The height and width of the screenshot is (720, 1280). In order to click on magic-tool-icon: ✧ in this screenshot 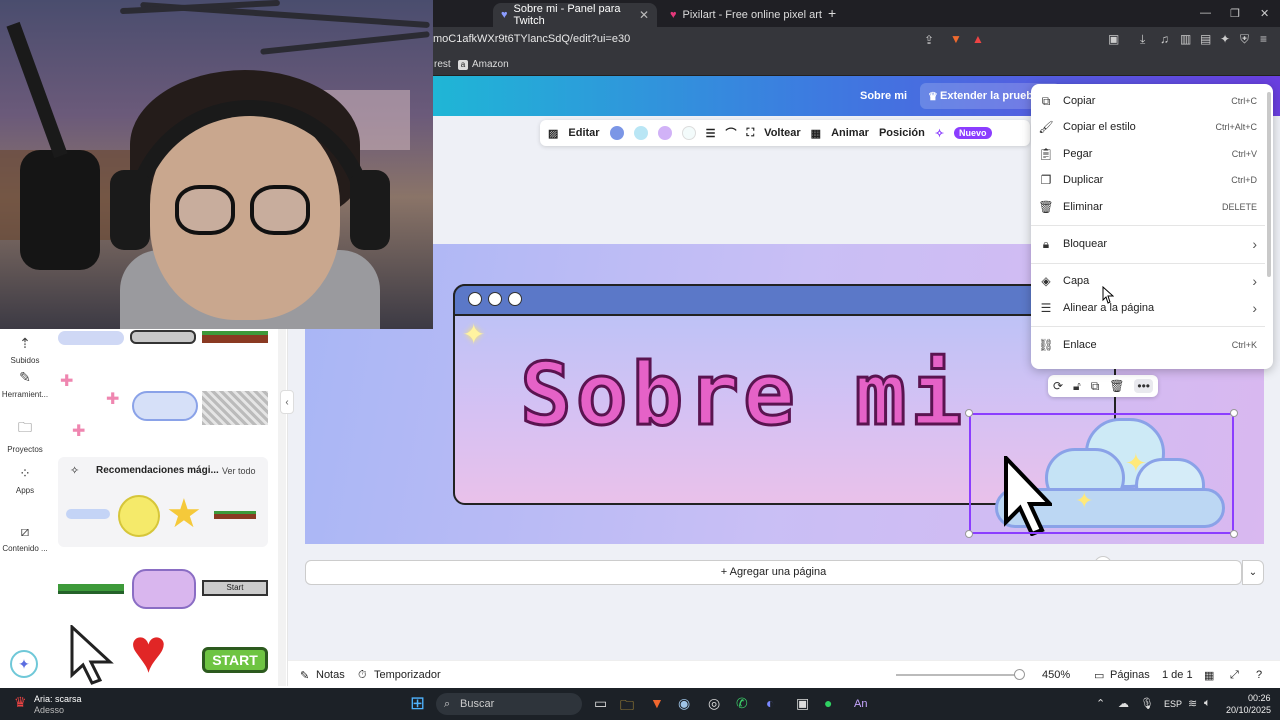, I will do `click(939, 133)`.